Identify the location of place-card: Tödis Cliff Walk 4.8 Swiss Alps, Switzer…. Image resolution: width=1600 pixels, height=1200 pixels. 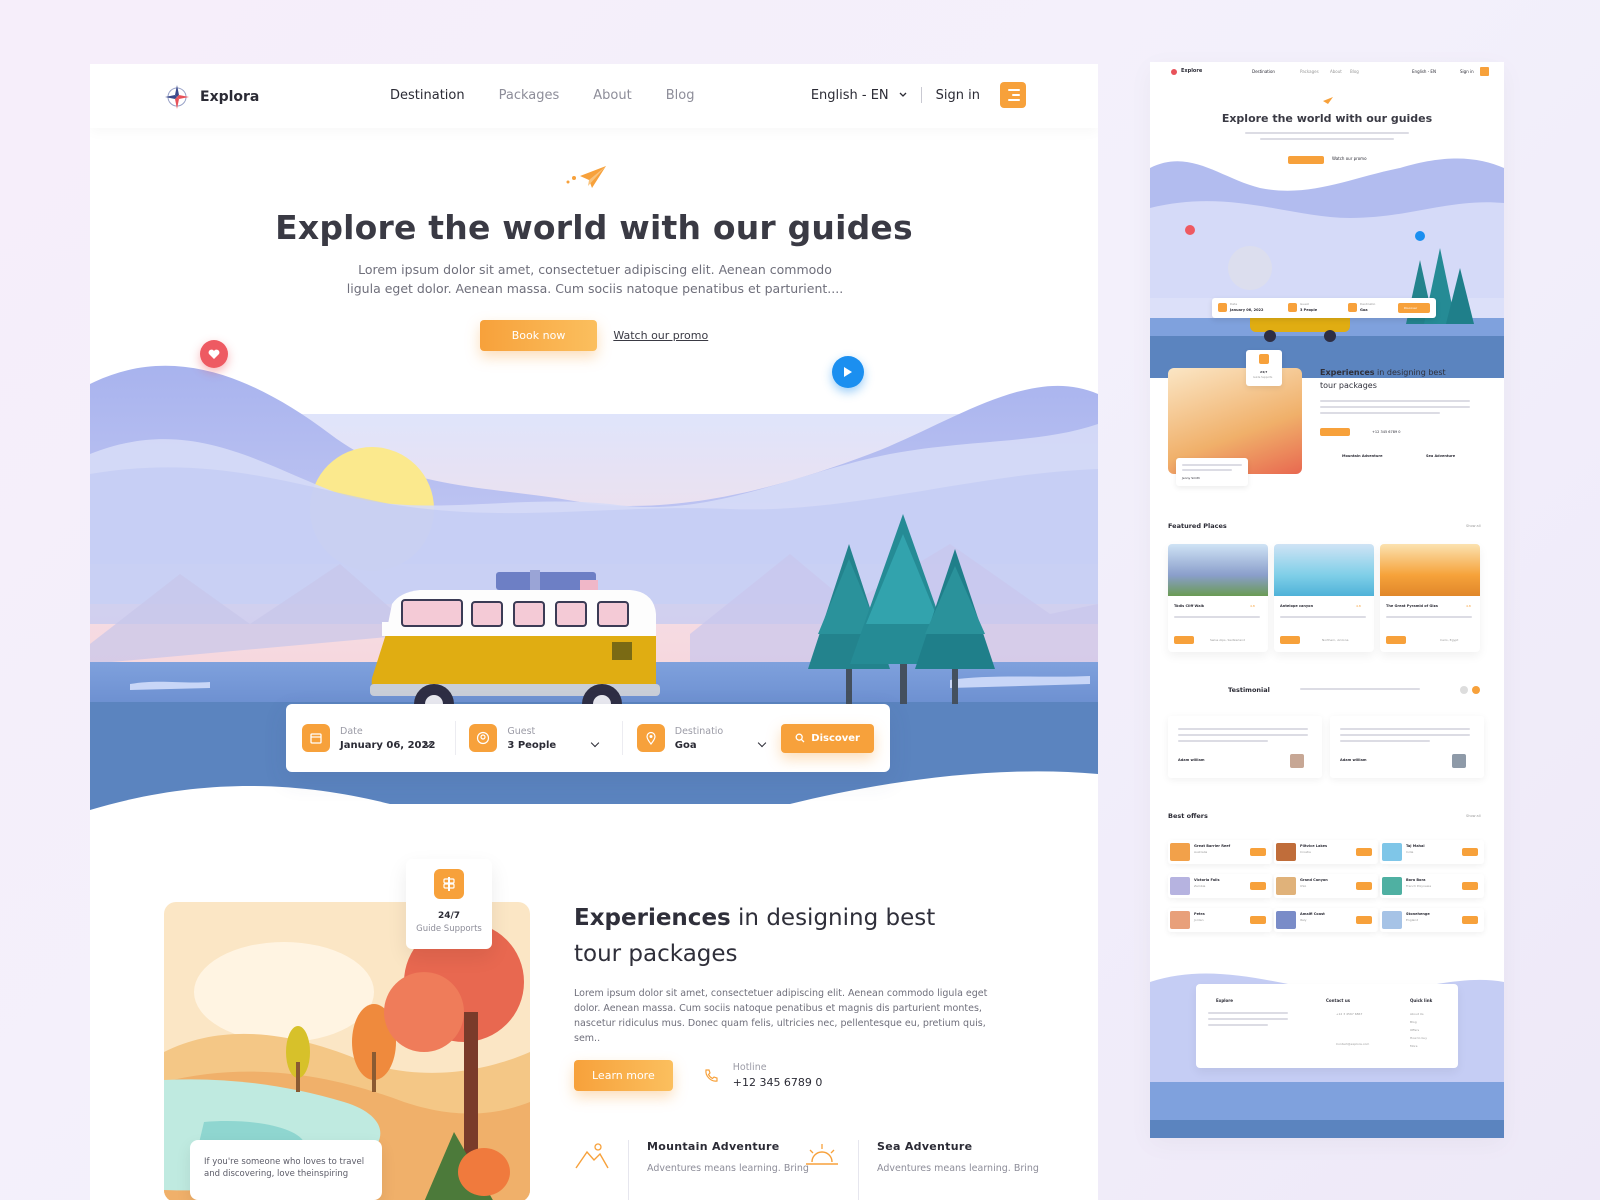
(1218, 598).